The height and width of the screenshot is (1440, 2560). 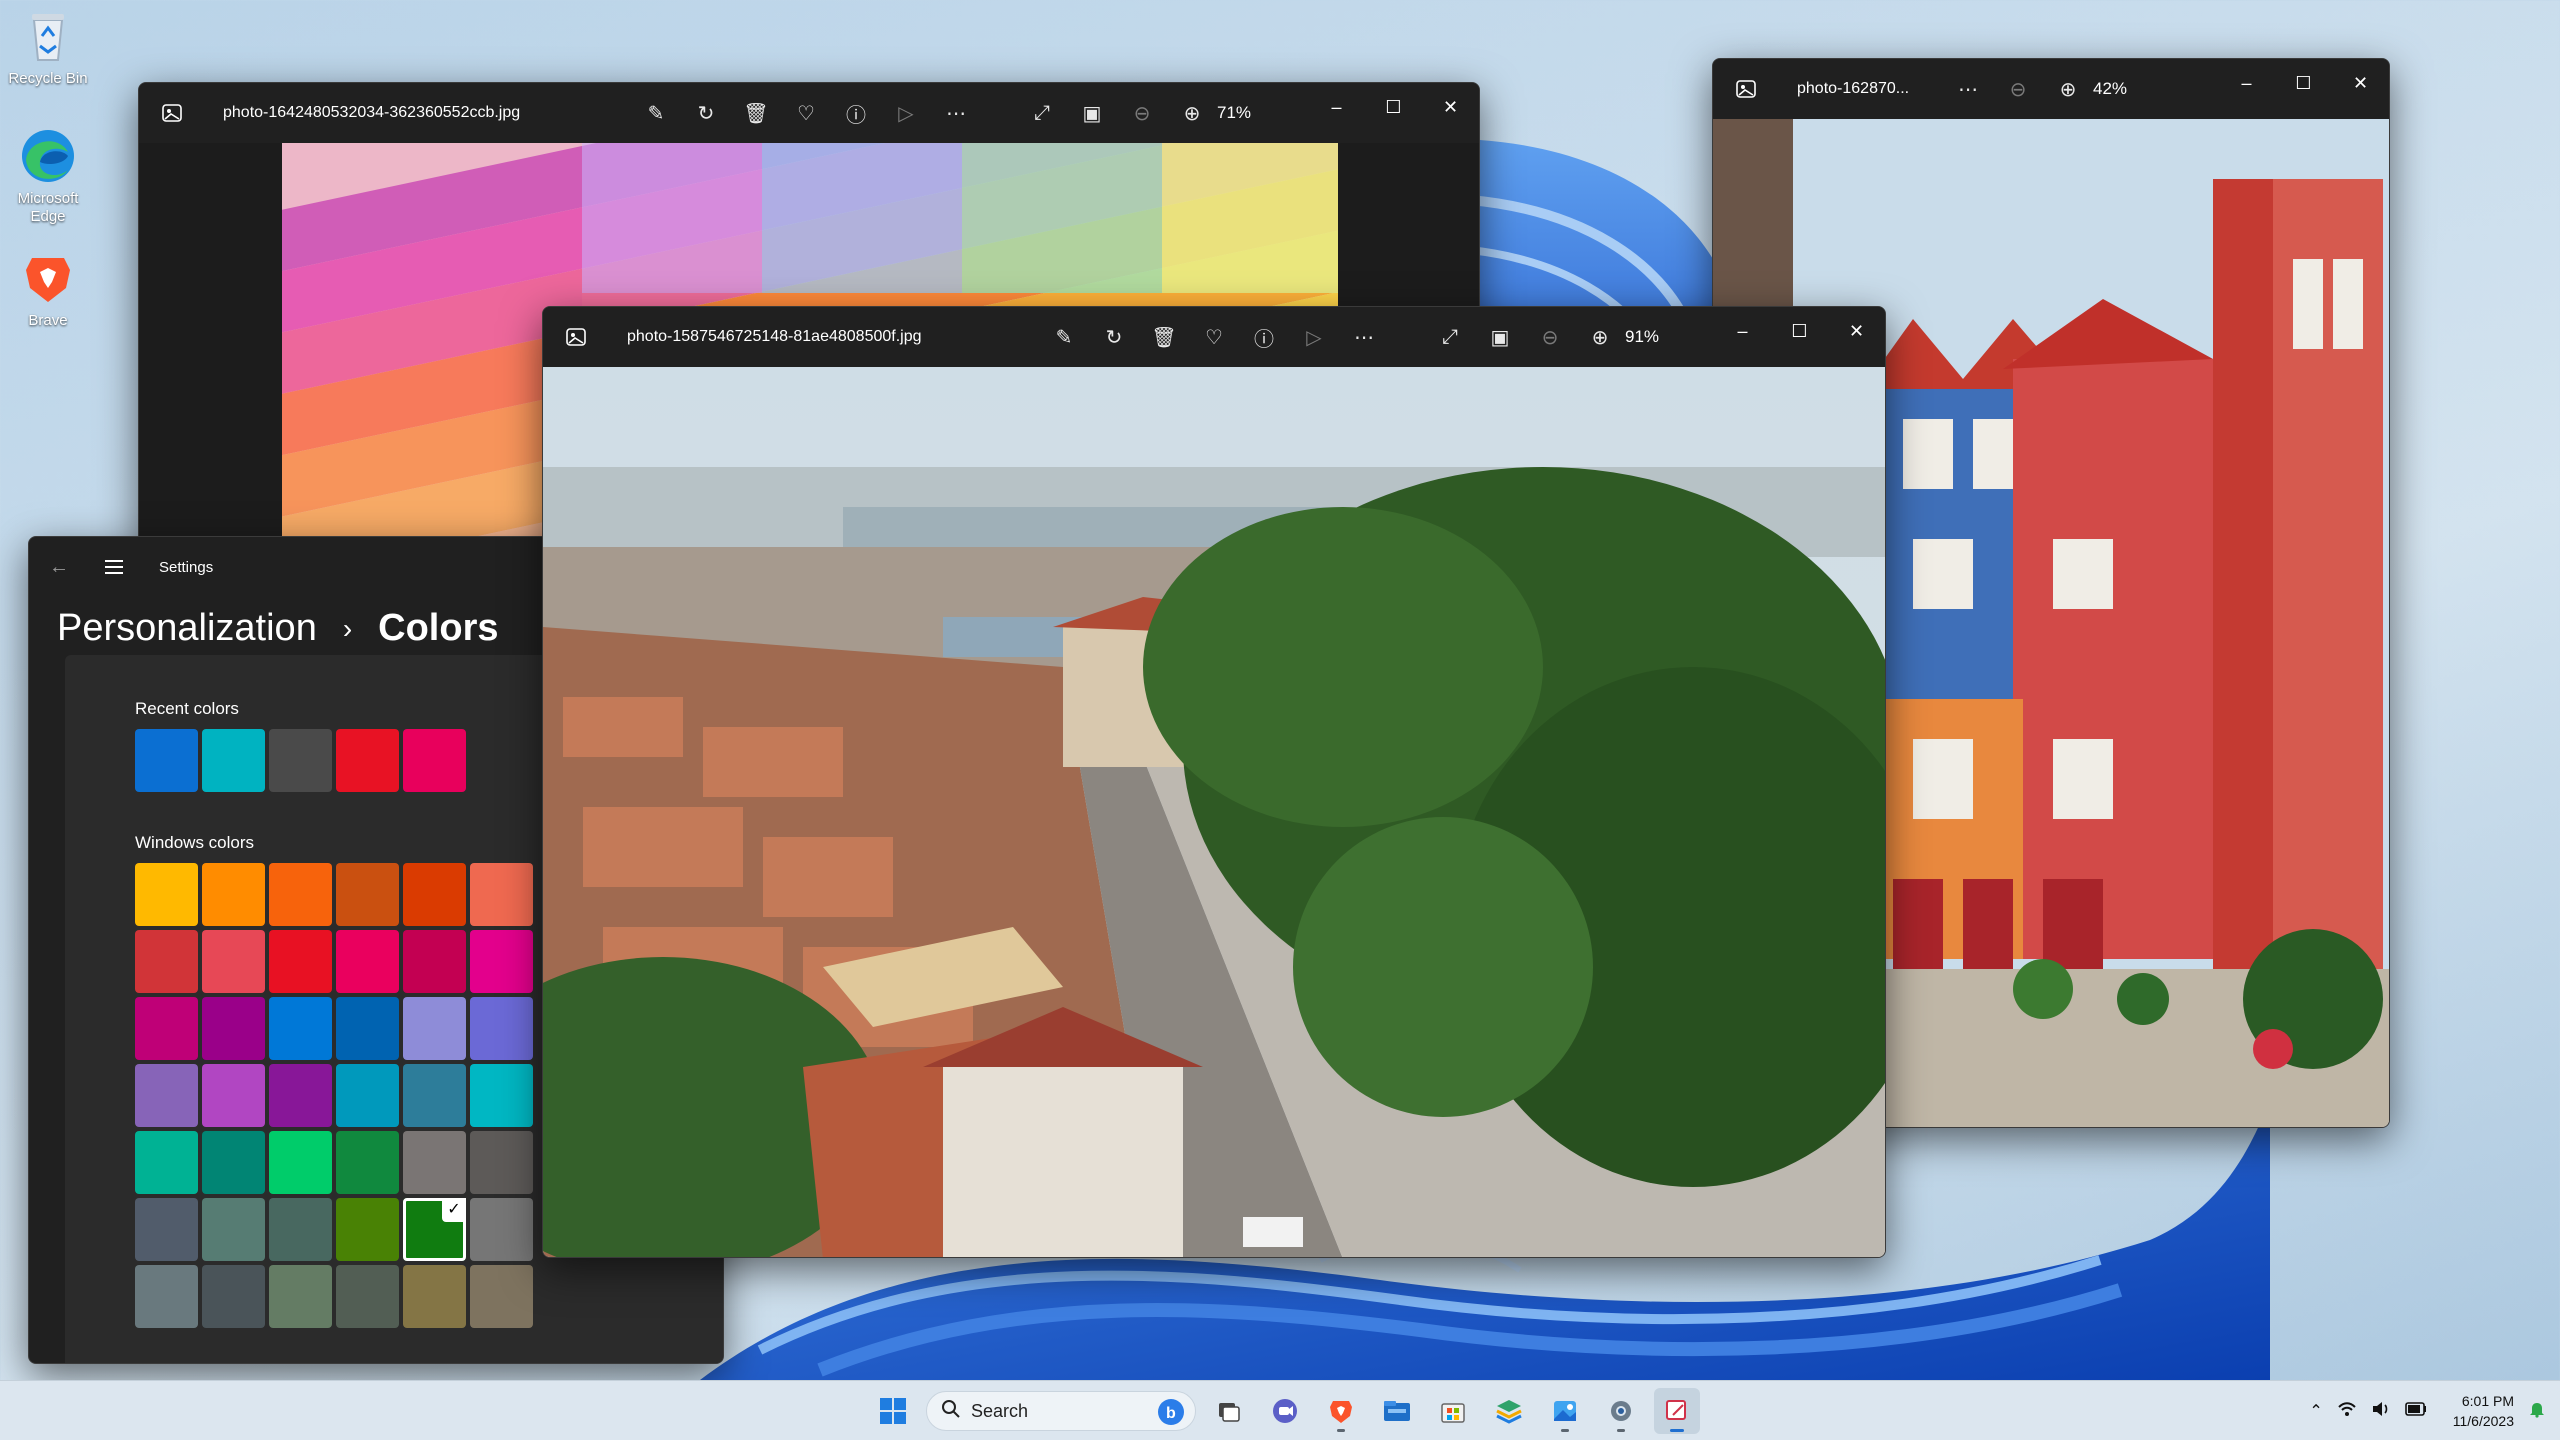 What do you see at coordinates (1229, 1411) in the screenshot?
I see `task-view-icon` at bounding box center [1229, 1411].